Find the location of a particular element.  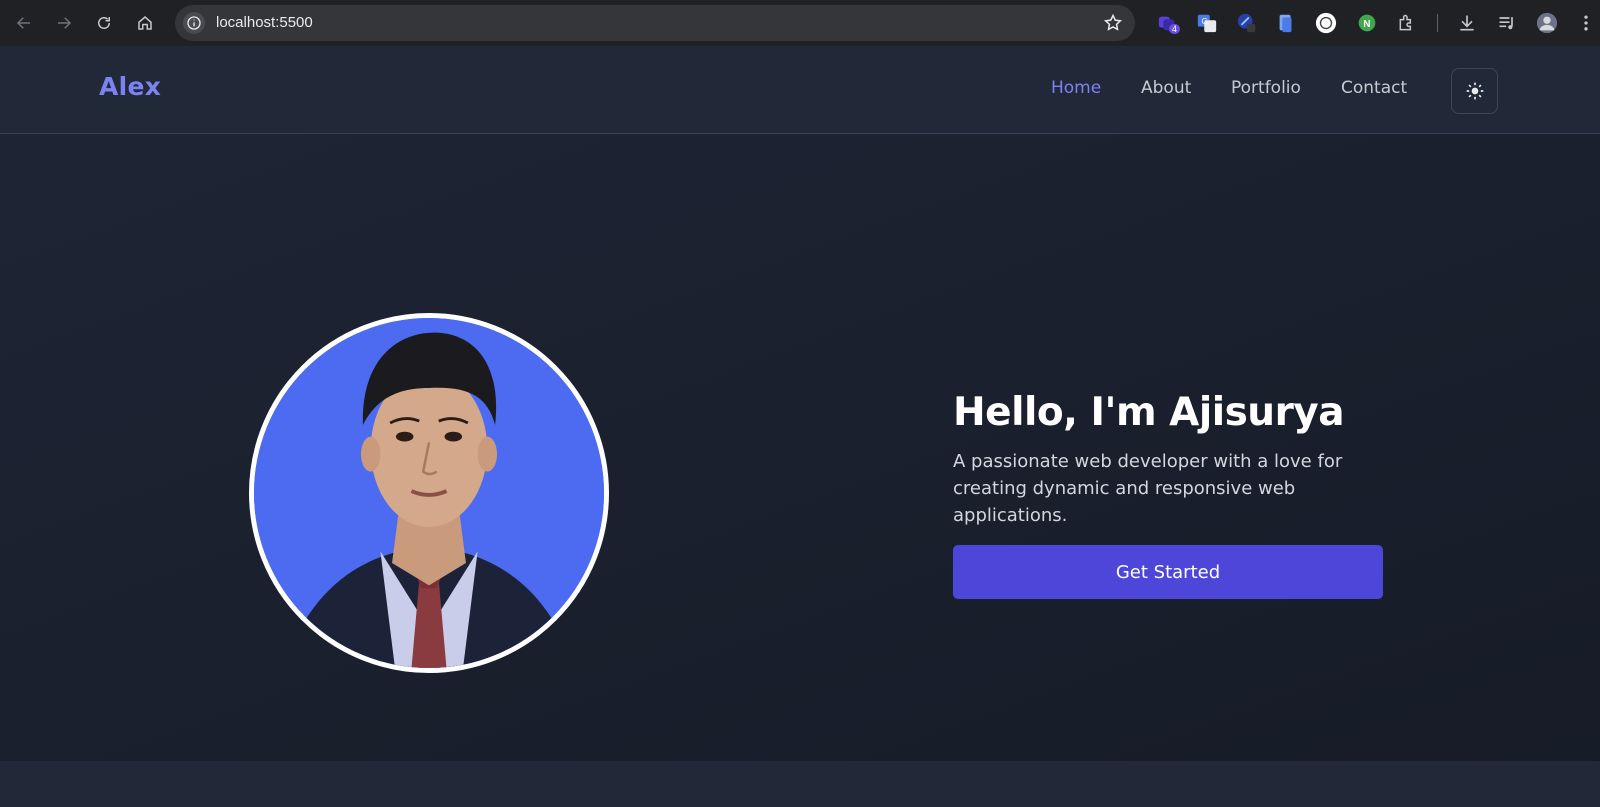

browser-toolbar: localhost:5500 4 G N is located at coordinates (800, 23).